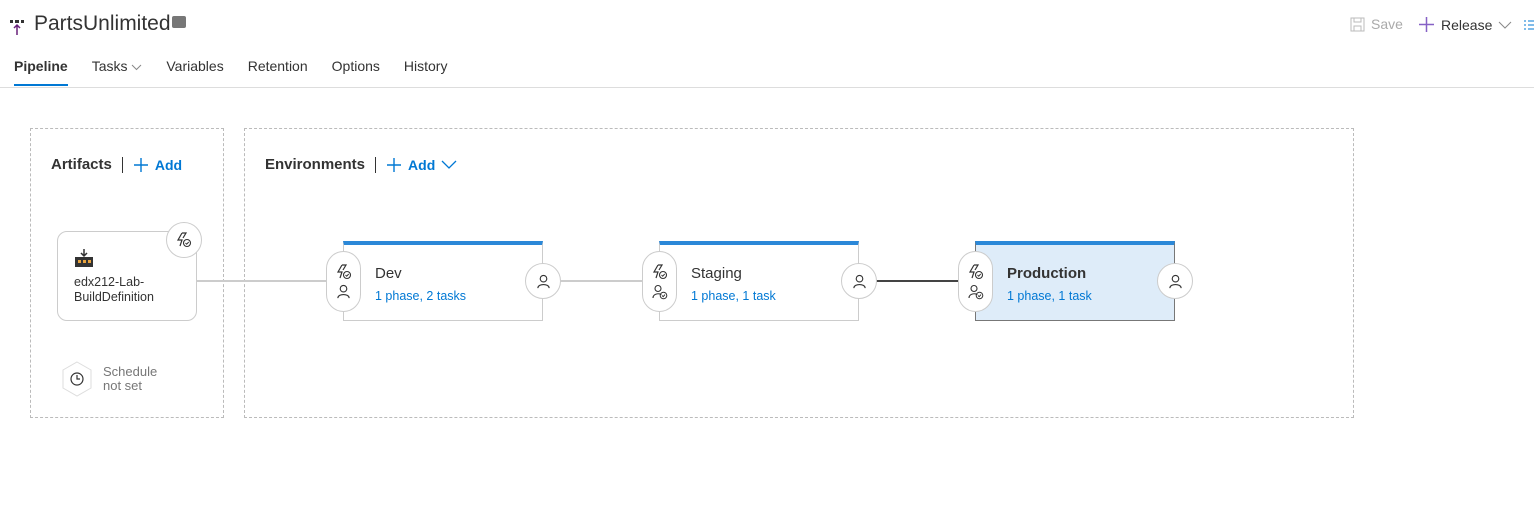  Describe the element at coordinates (443, 281) in the screenshot. I see `environment-card-dev: Dev 1 phase, 2 tasks` at that location.